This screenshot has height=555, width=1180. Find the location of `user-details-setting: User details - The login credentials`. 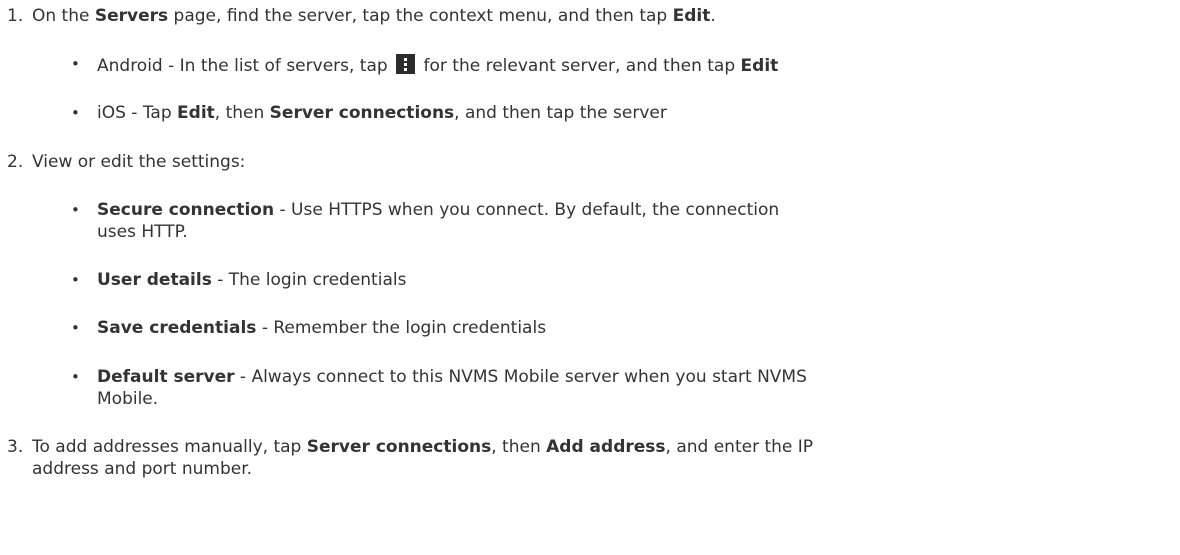

user-details-setting: User details - The login credentials is located at coordinates (252, 280).